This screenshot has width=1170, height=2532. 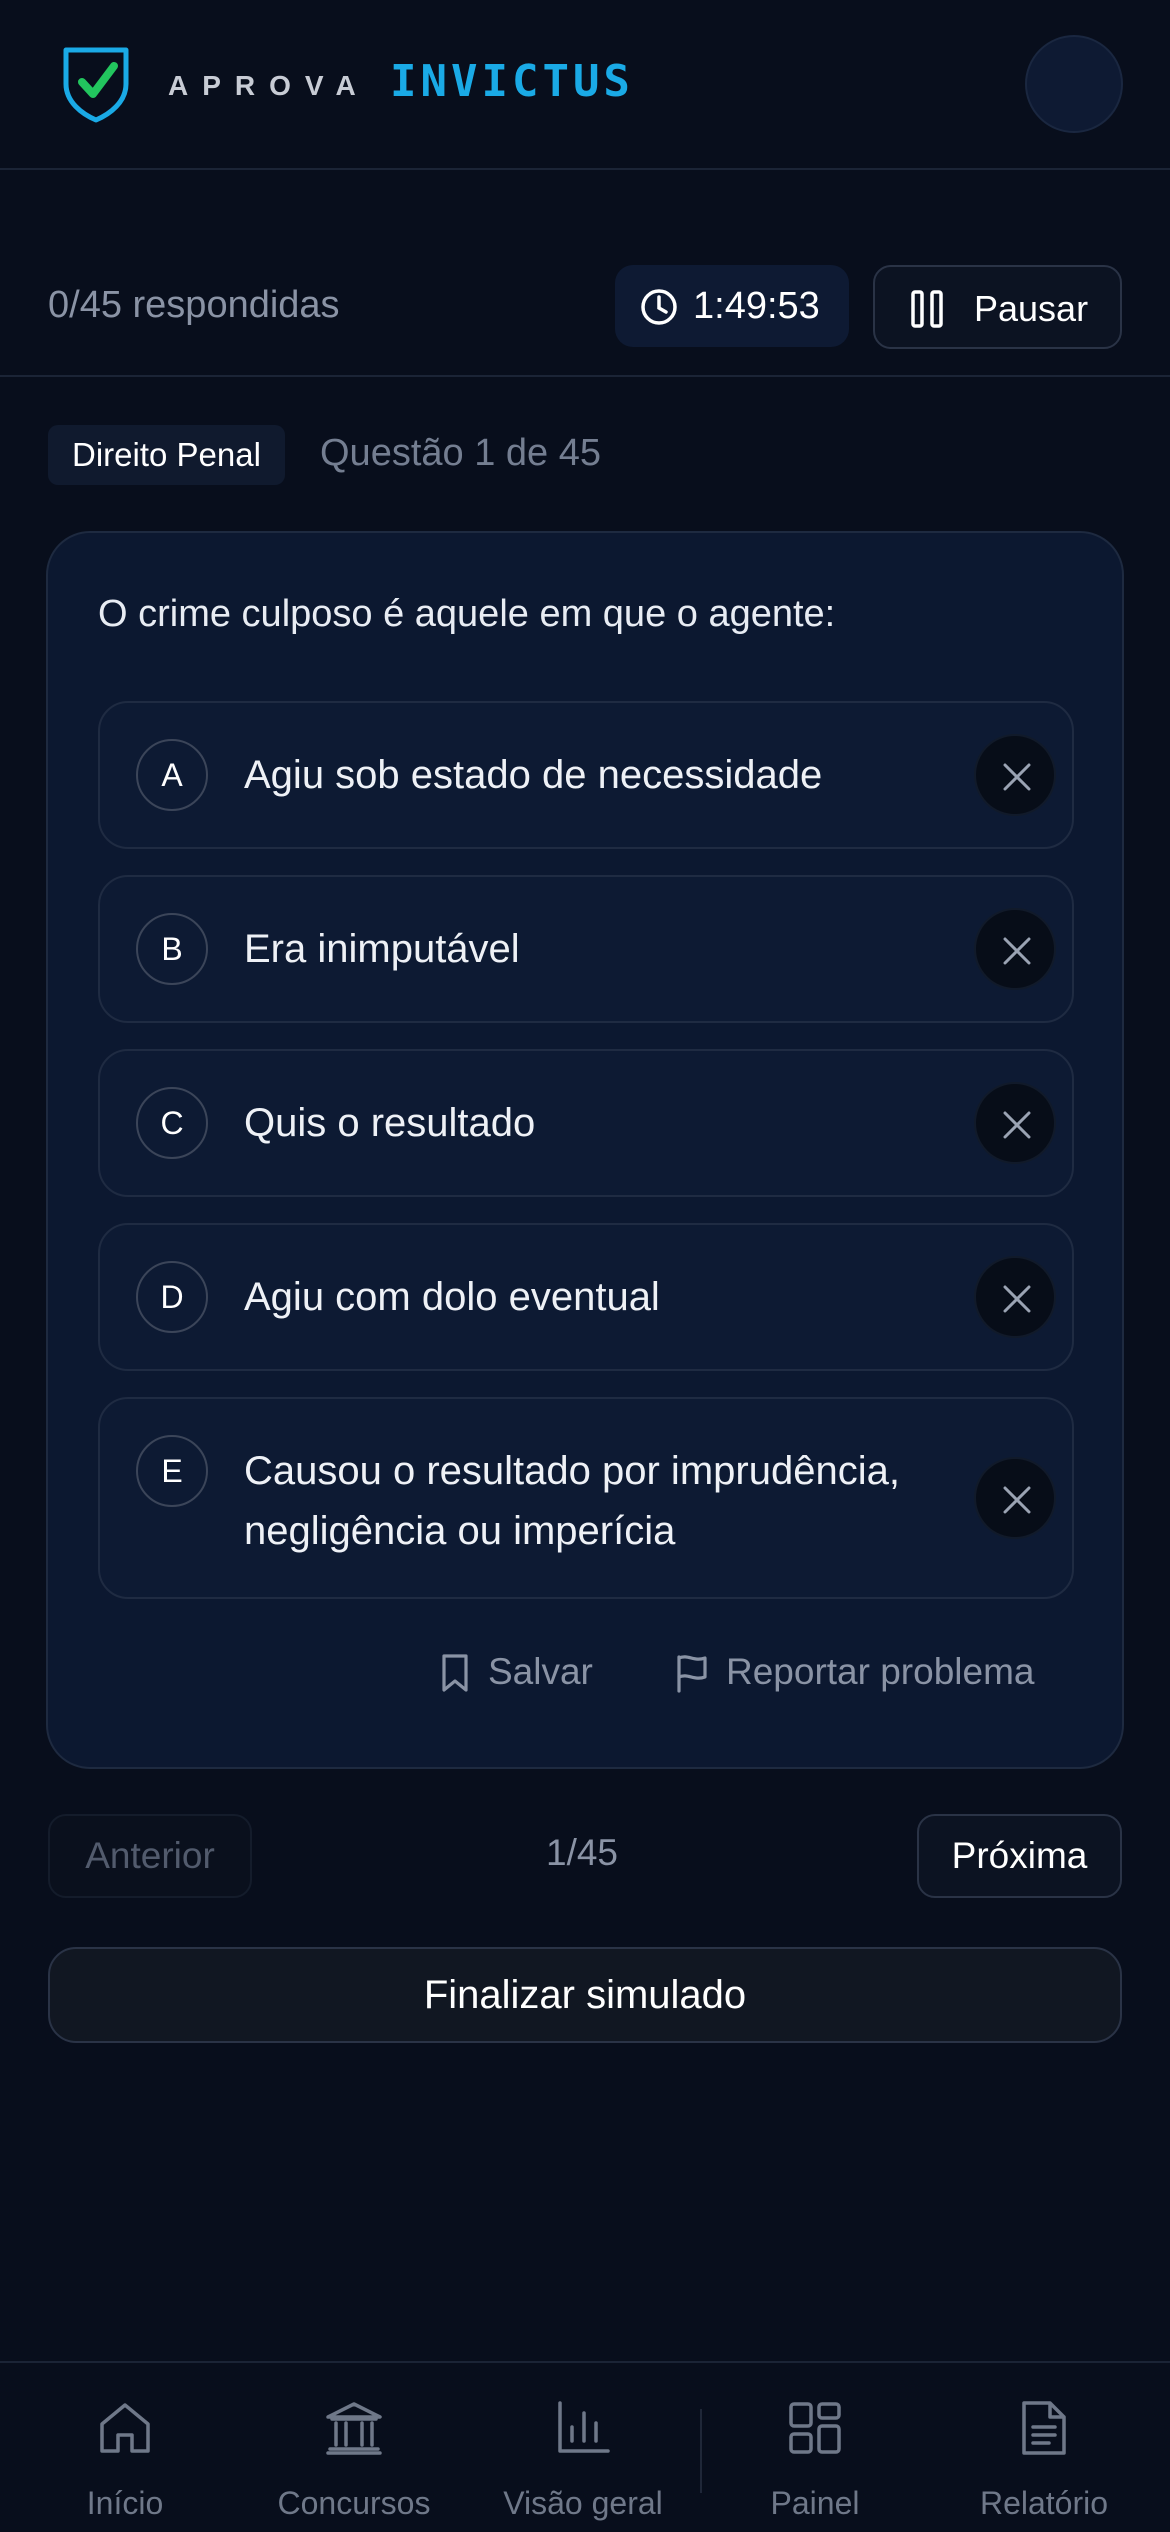 I want to click on option-text: Agiu sob estado de necessidade, so click(x=533, y=775).